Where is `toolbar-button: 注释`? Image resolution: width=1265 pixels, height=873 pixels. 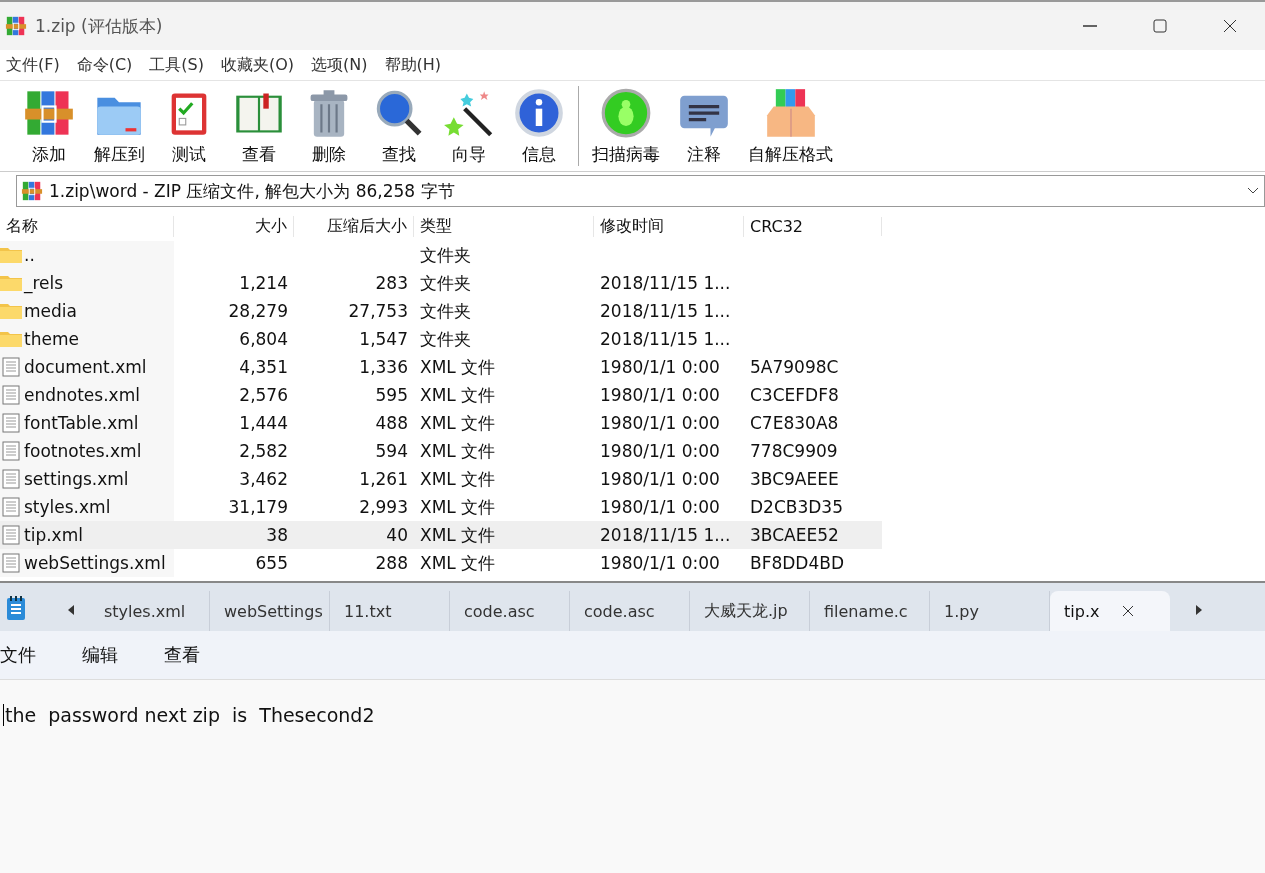 toolbar-button: 注释 is located at coordinates (704, 126).